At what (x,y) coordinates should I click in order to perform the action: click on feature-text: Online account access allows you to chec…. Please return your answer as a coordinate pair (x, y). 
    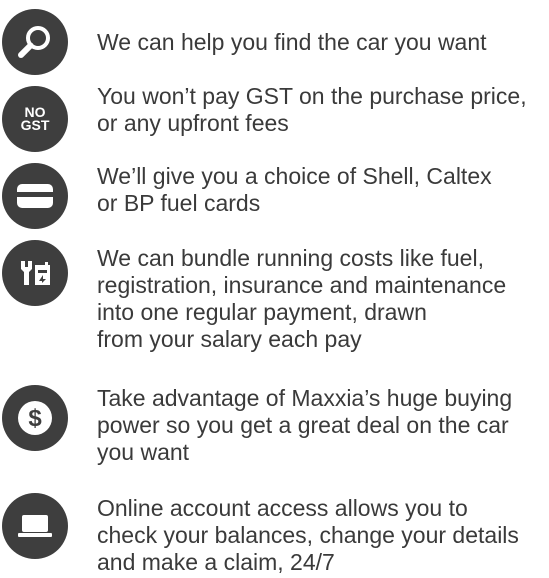
    Looking at the image, I should click on (308, 535).